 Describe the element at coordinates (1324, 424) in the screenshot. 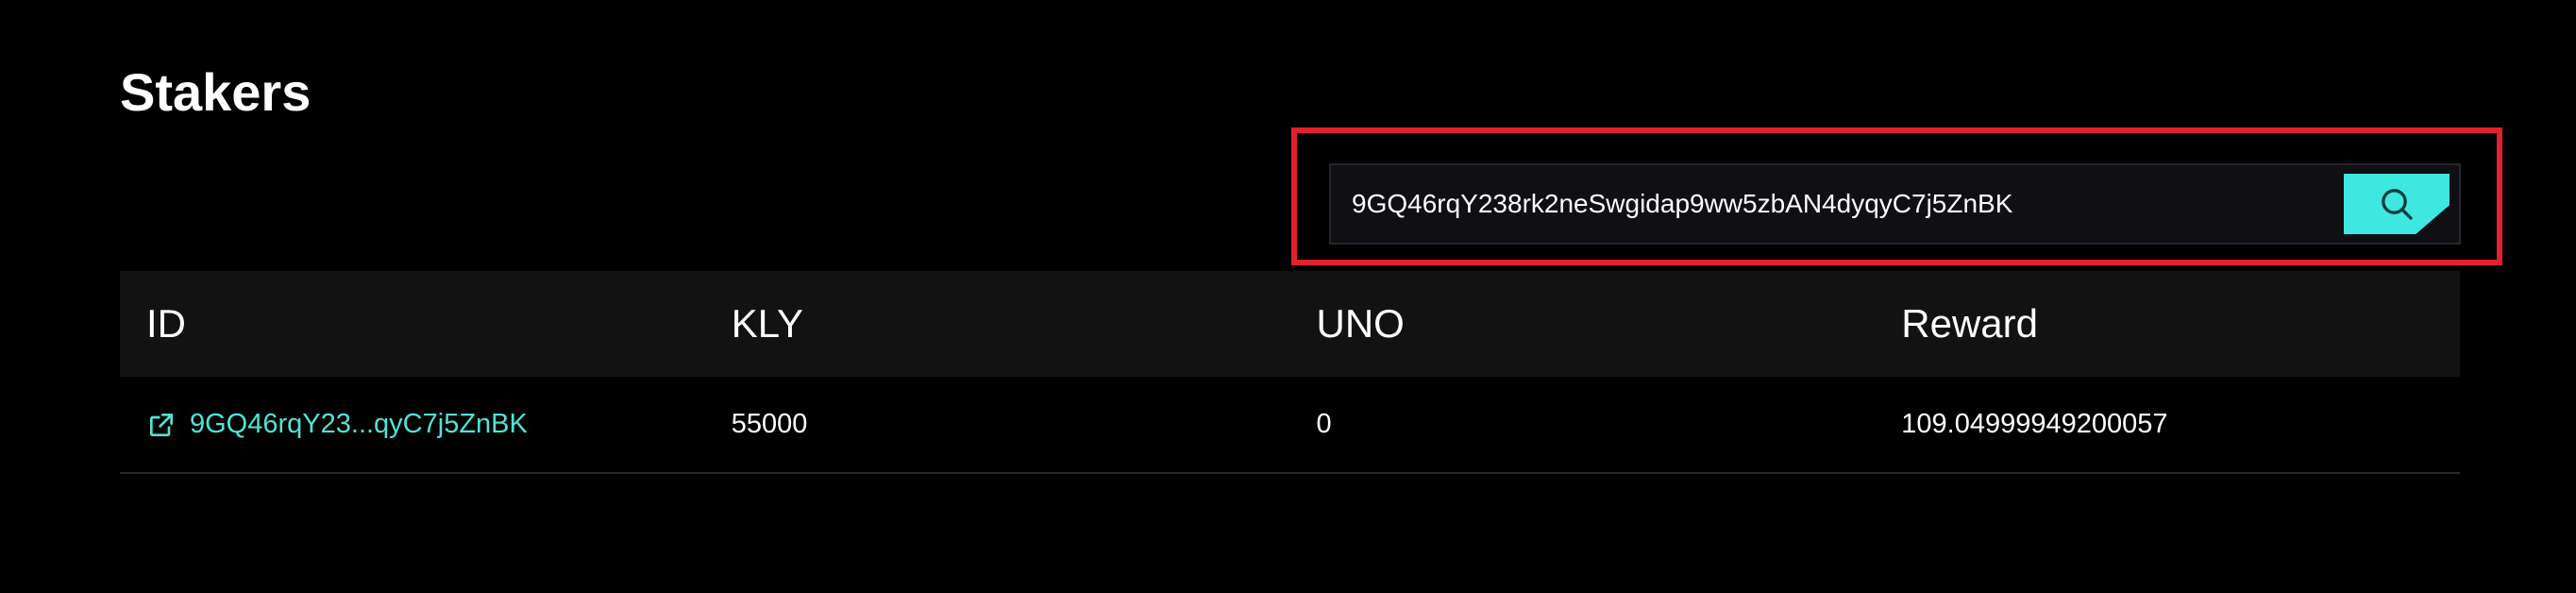

I see `cell-uno: 0` at that location.